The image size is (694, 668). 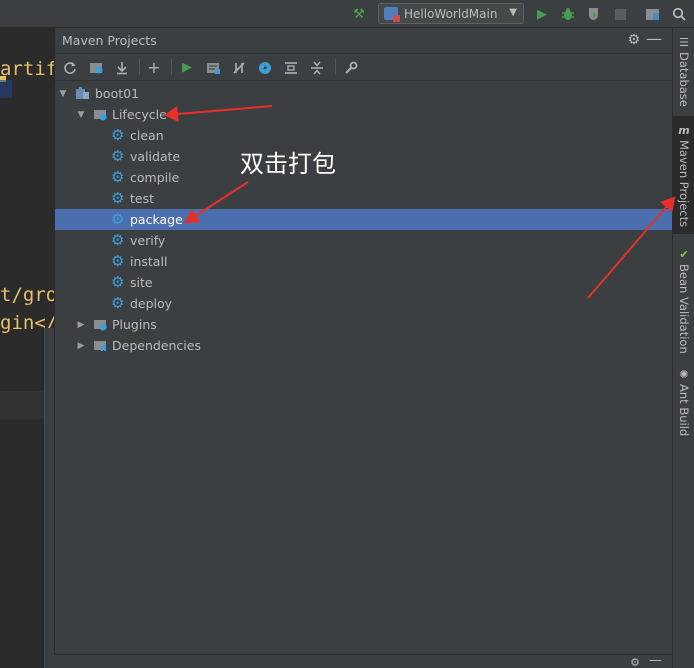 What do you see at coordinates (213, 67) in the screenshot?
I see `execute-goal-icon` at bounding box center [213, 67].